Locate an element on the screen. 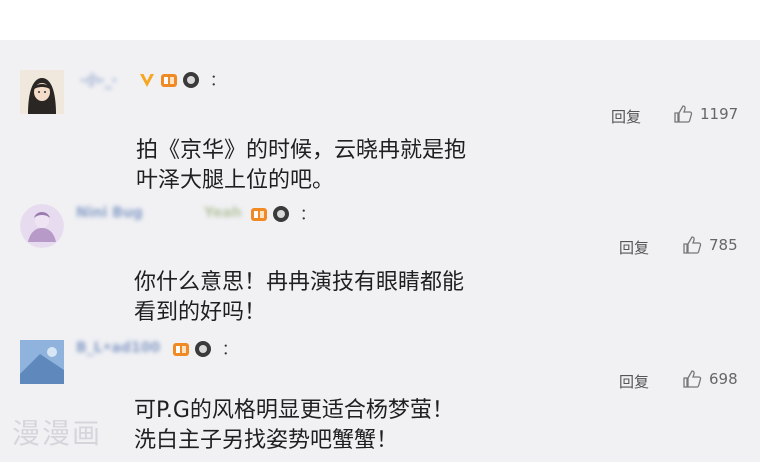 This screenshot has width=760, height=462. comment-text-line: 可P.G的风格明显更适合杨梦萤！ is located at coordinates (294, 410).